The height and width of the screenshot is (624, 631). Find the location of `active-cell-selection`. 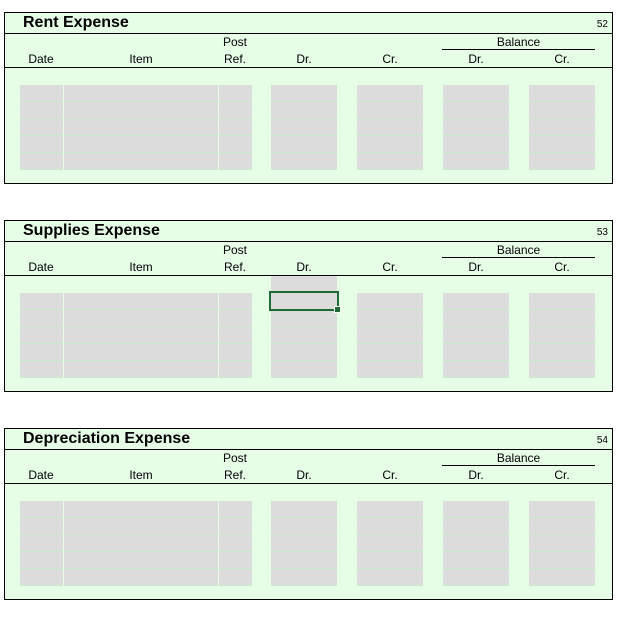

active-cell-selection is located at coordinates (305, 302).